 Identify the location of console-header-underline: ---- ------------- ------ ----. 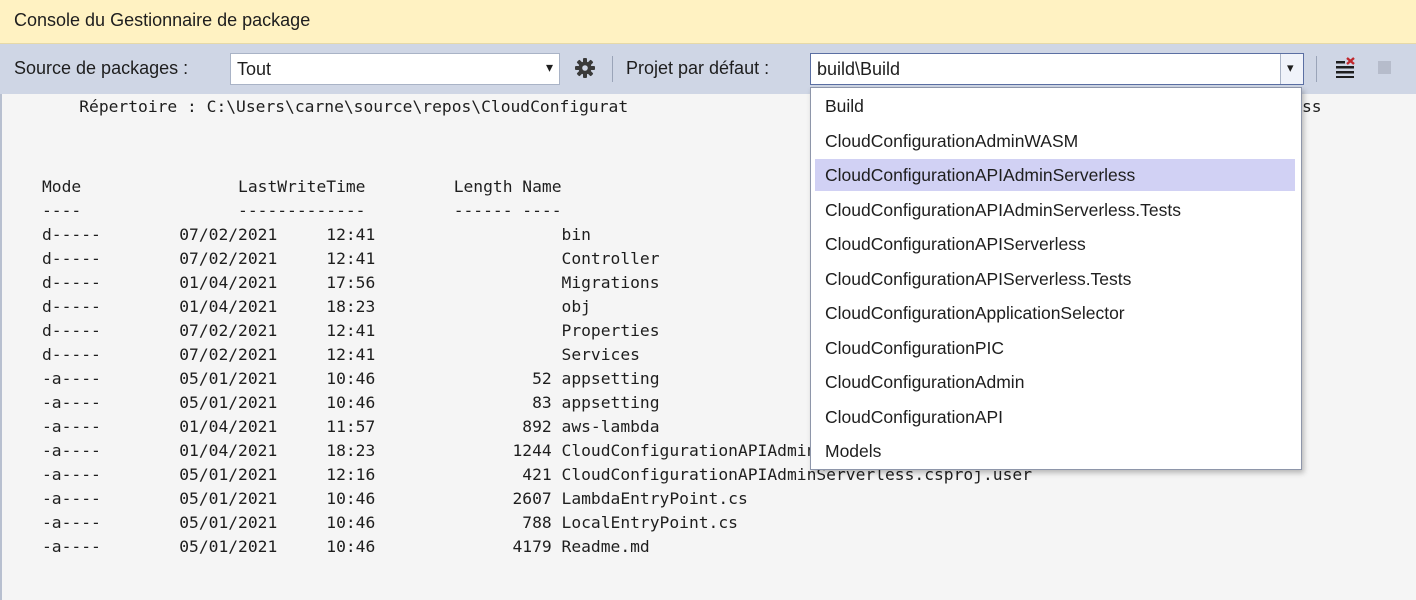
(302, 210).